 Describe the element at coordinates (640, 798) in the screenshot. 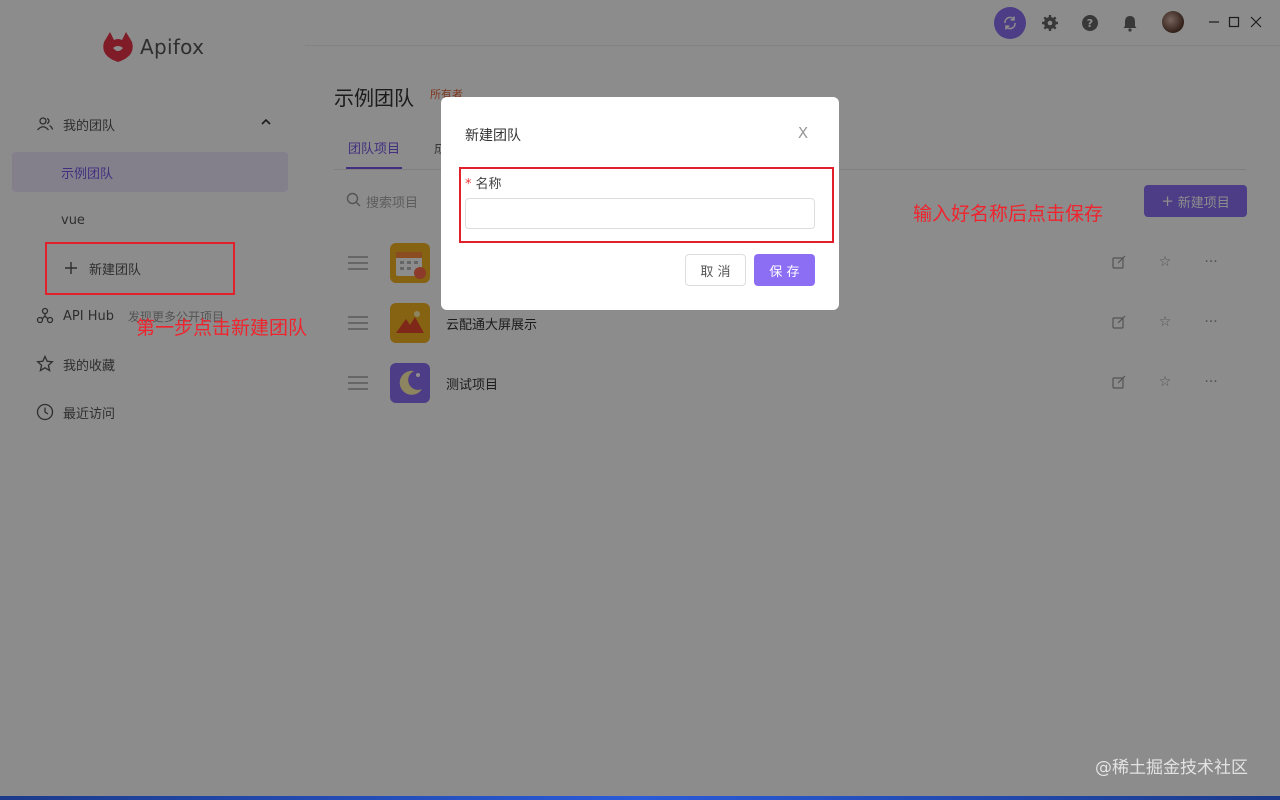

I see `taskbar-strip` at that location.